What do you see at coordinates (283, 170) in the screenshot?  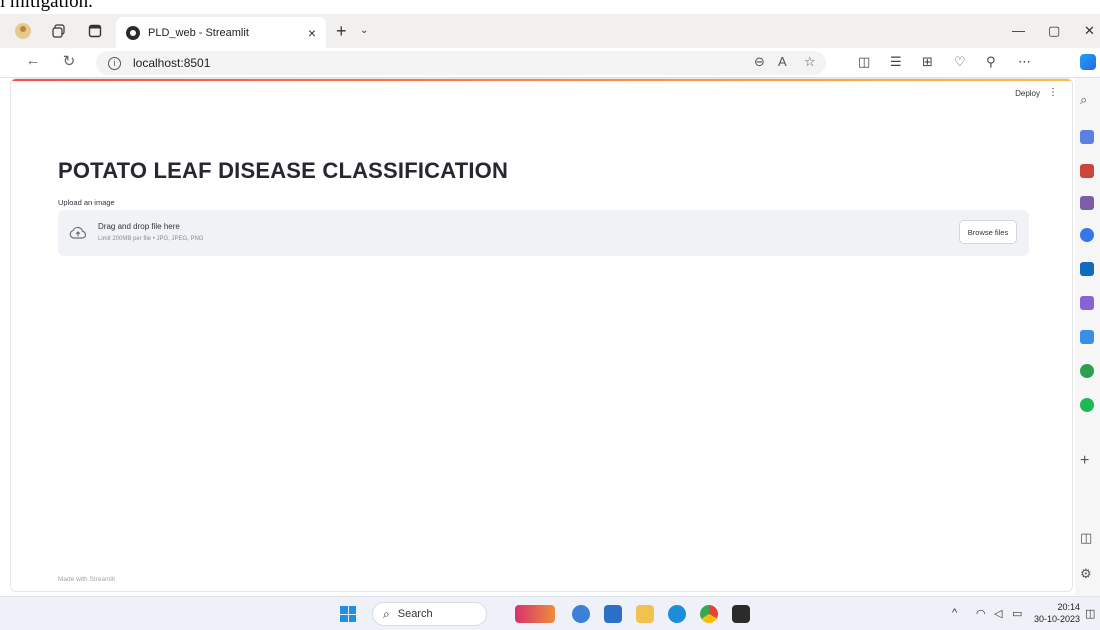 I see `page-title: POTATO LEAF DISEASE CLASSIFICATION` at bounding box center [283, 170].